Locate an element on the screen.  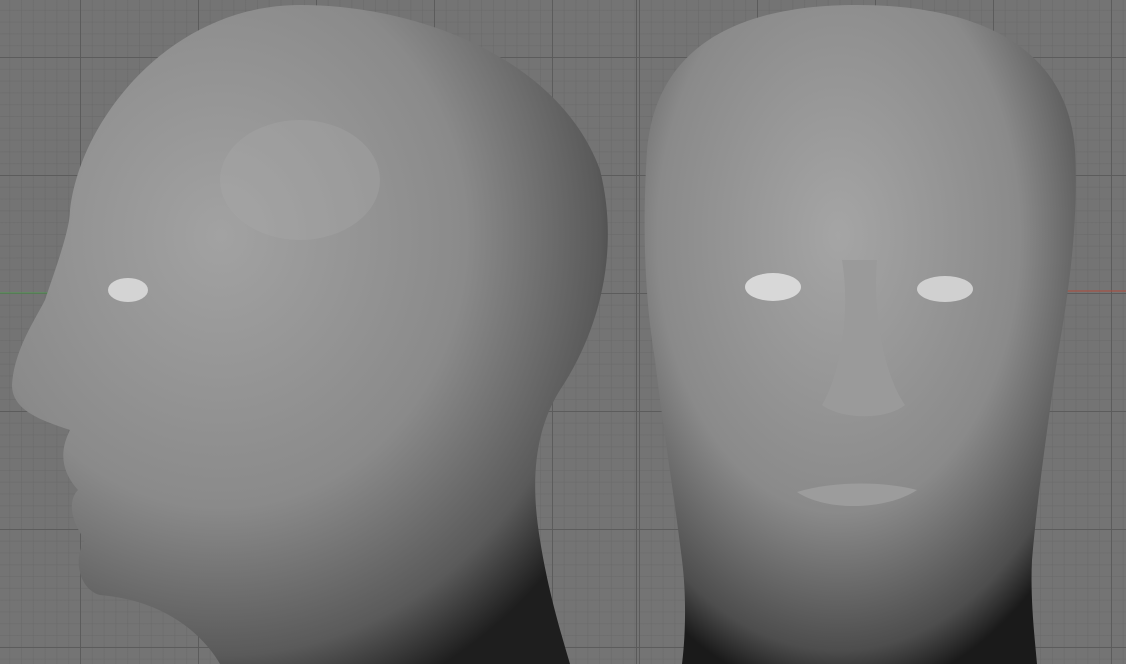
highlight is located at coordinates (300, 180).